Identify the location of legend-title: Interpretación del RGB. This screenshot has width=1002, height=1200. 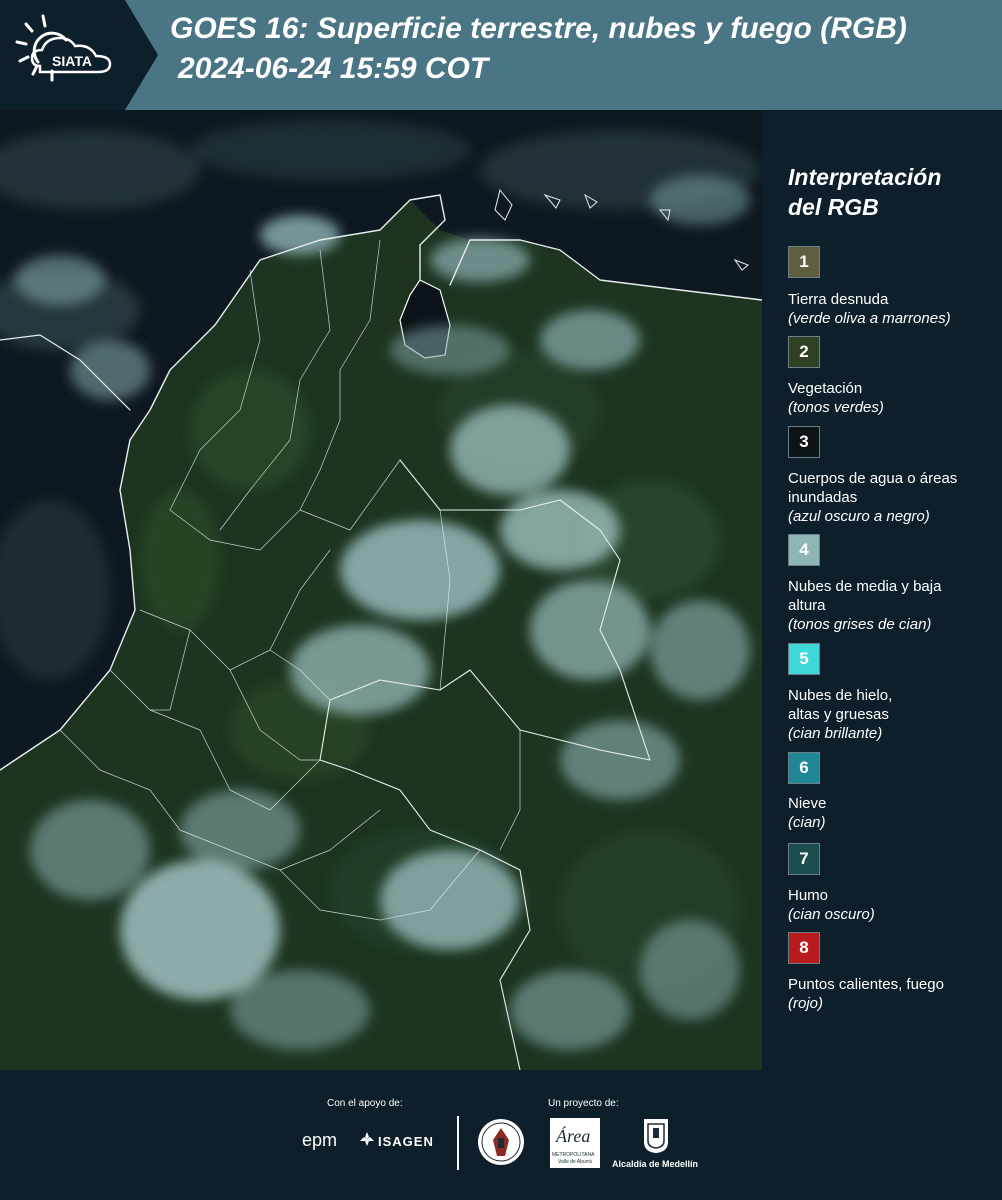
(888, 192).